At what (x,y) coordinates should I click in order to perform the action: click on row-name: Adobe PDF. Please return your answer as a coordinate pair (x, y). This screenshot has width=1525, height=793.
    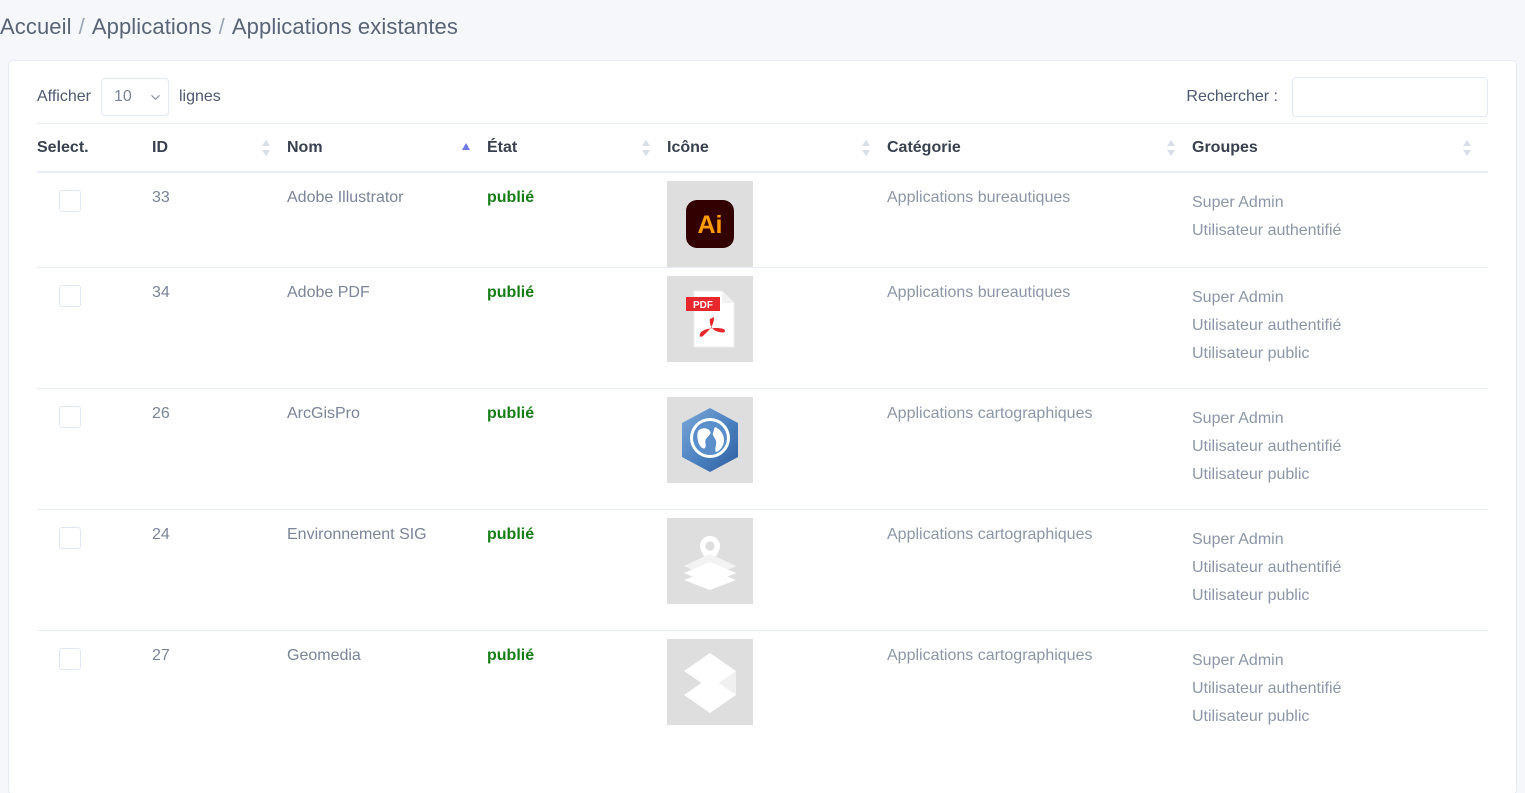
    Looking at the image, I should click on (328, 292).